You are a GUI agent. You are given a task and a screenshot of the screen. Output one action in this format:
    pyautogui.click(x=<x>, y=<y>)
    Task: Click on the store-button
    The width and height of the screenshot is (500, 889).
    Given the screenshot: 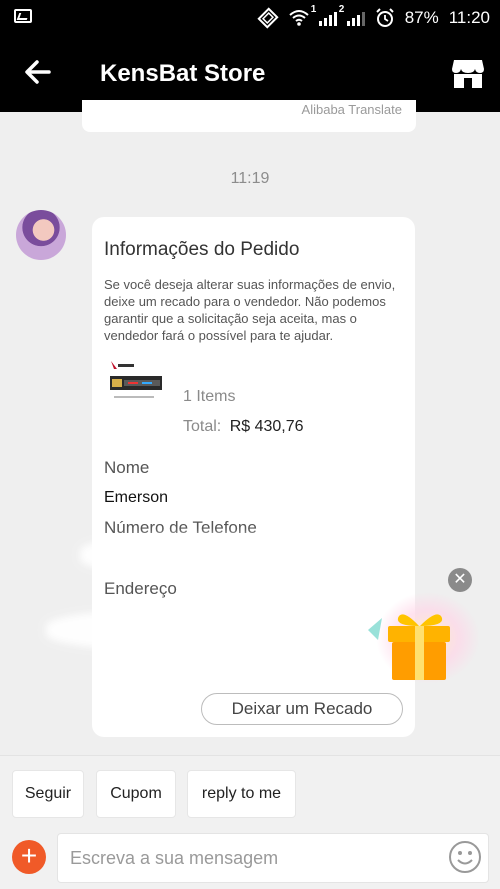 What is the action you would take?
    pyautogui.click(x=468, y=73)
    